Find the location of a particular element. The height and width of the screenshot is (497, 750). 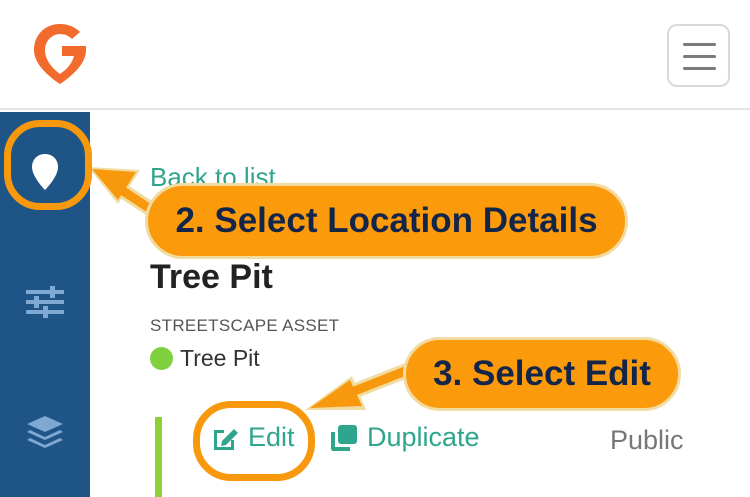

layers-icon is located at coordinates (45, 432).